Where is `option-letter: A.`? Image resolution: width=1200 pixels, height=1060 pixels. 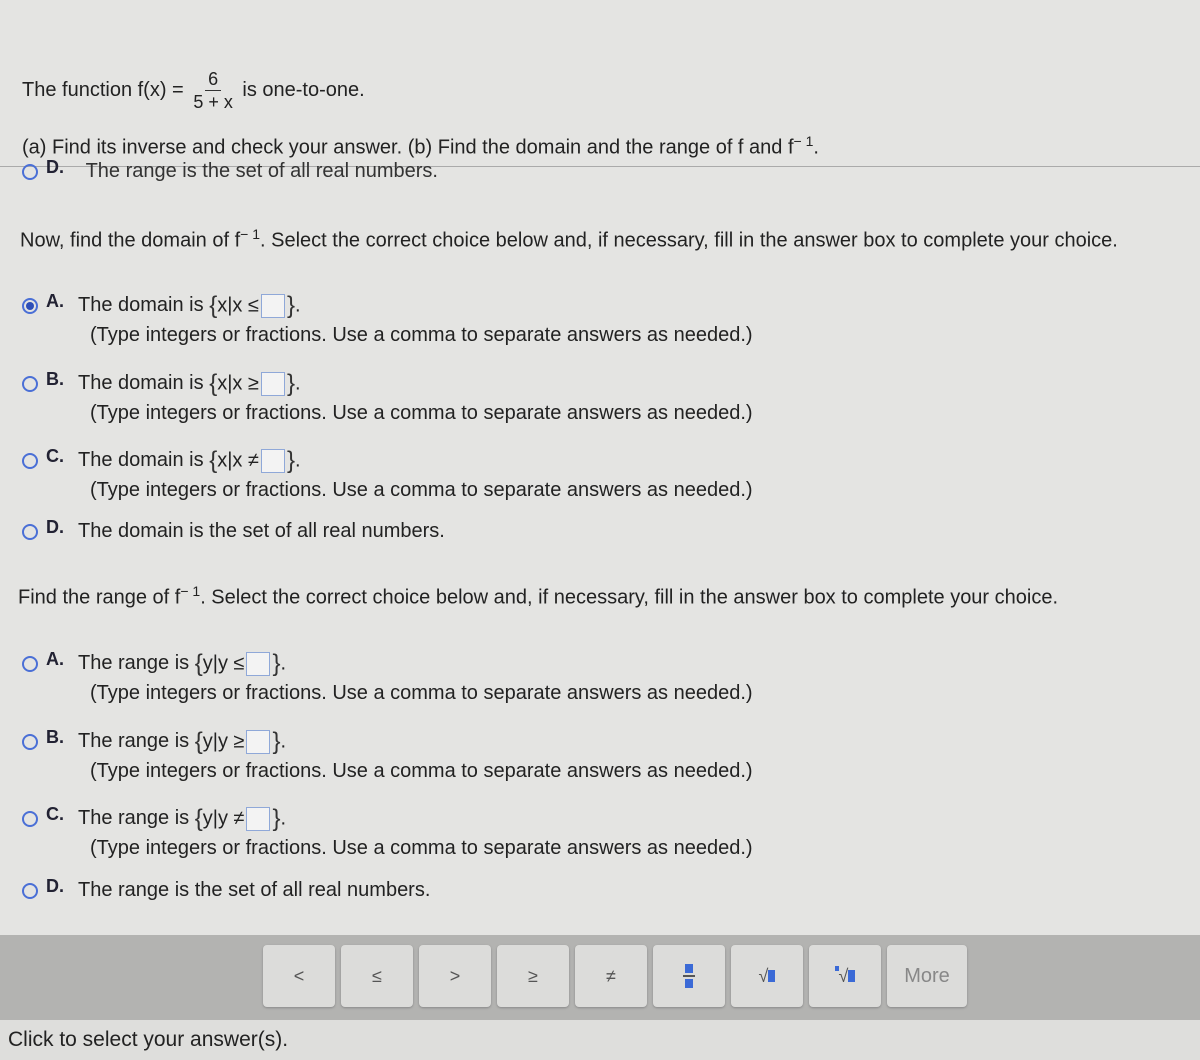
option-letter: A. is located at coordinates (55, 659).